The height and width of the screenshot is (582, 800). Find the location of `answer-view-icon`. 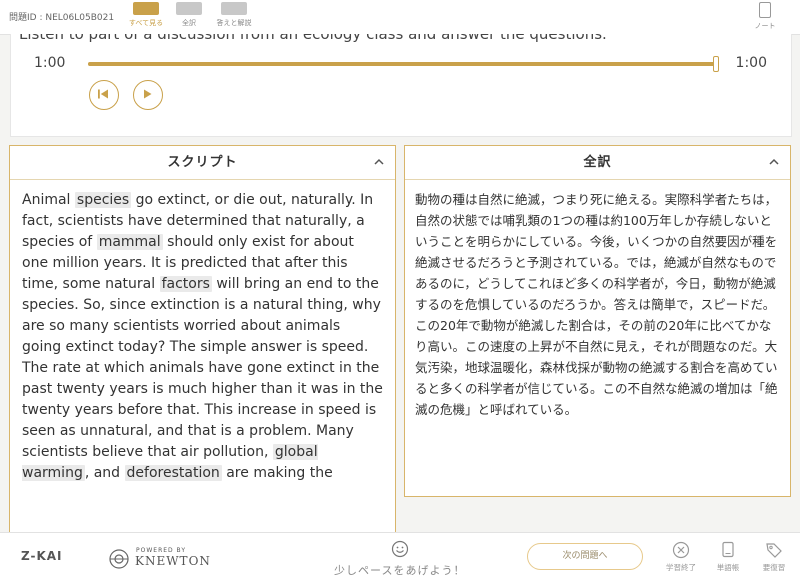

answer-view-icon is located at coordinates (234, 8).